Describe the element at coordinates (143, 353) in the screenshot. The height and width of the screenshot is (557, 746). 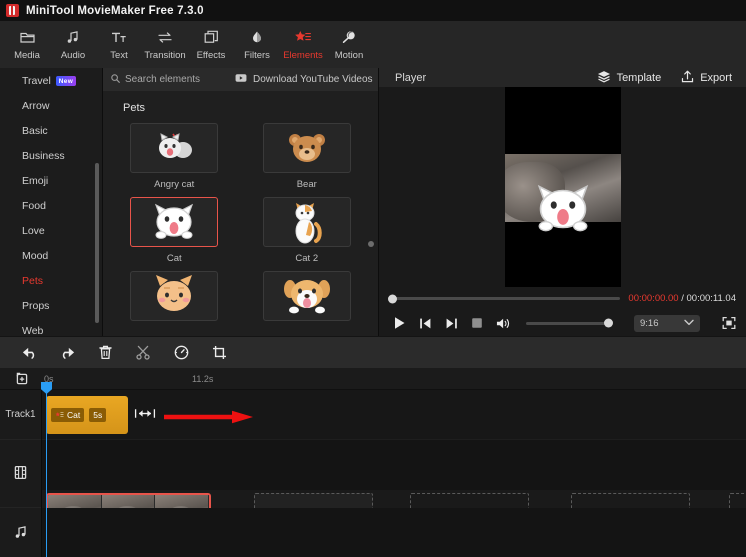
I see `split-button` at that location.